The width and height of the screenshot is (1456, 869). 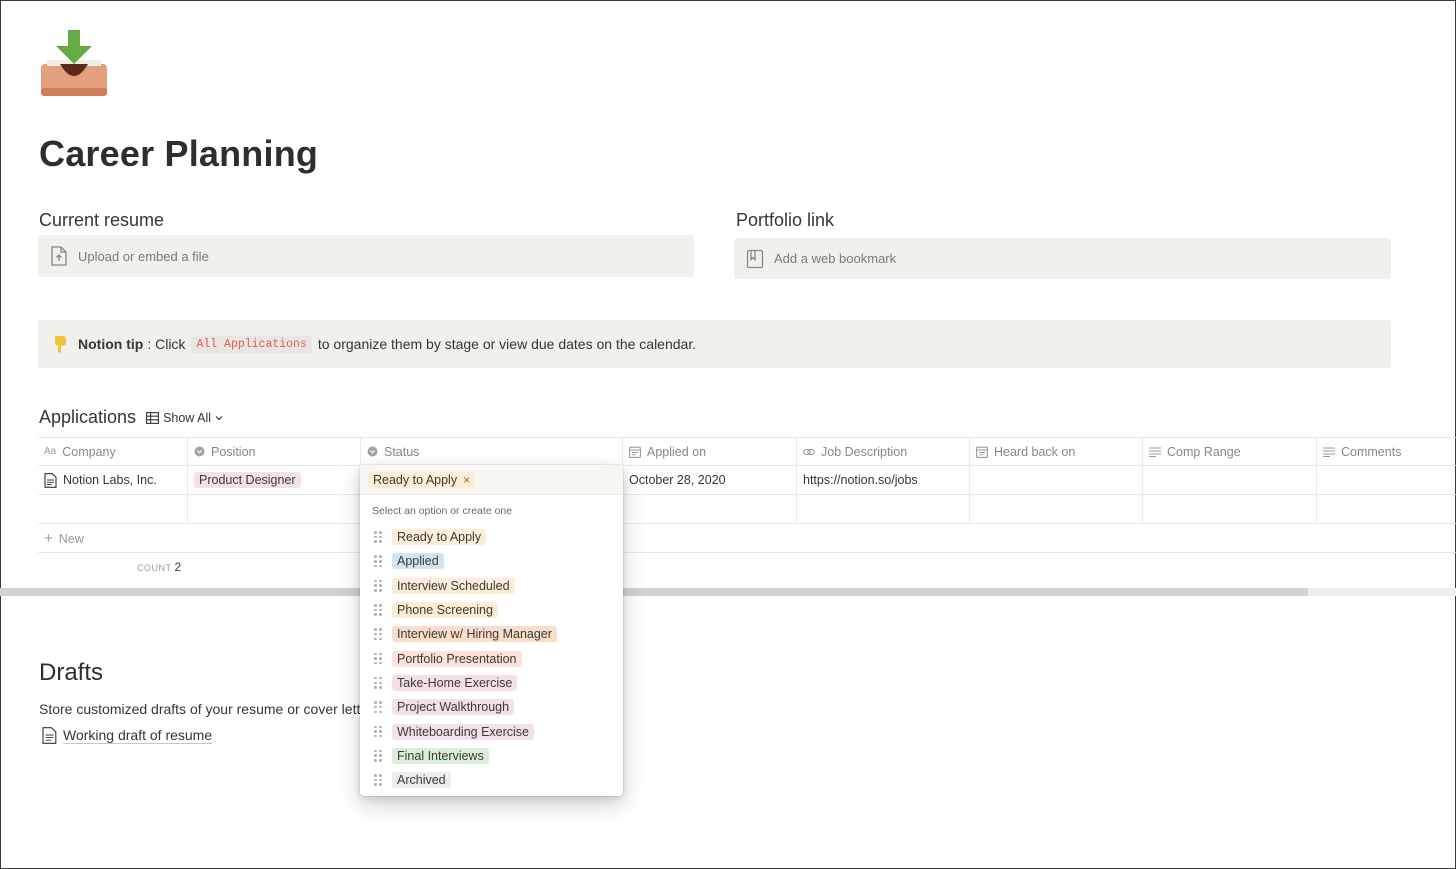 I want to click on status-option: Interview w/ Hiring Manager, so click(x=491, y=634).